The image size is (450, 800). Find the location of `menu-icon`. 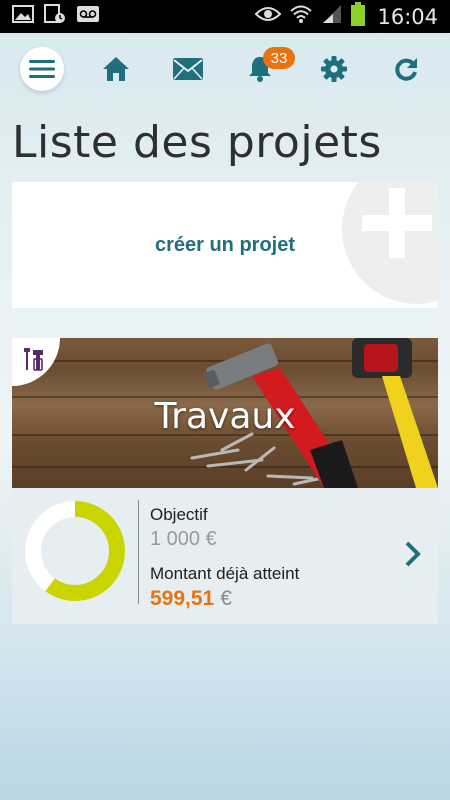

menu-icon is located at coordinates (42, 69).